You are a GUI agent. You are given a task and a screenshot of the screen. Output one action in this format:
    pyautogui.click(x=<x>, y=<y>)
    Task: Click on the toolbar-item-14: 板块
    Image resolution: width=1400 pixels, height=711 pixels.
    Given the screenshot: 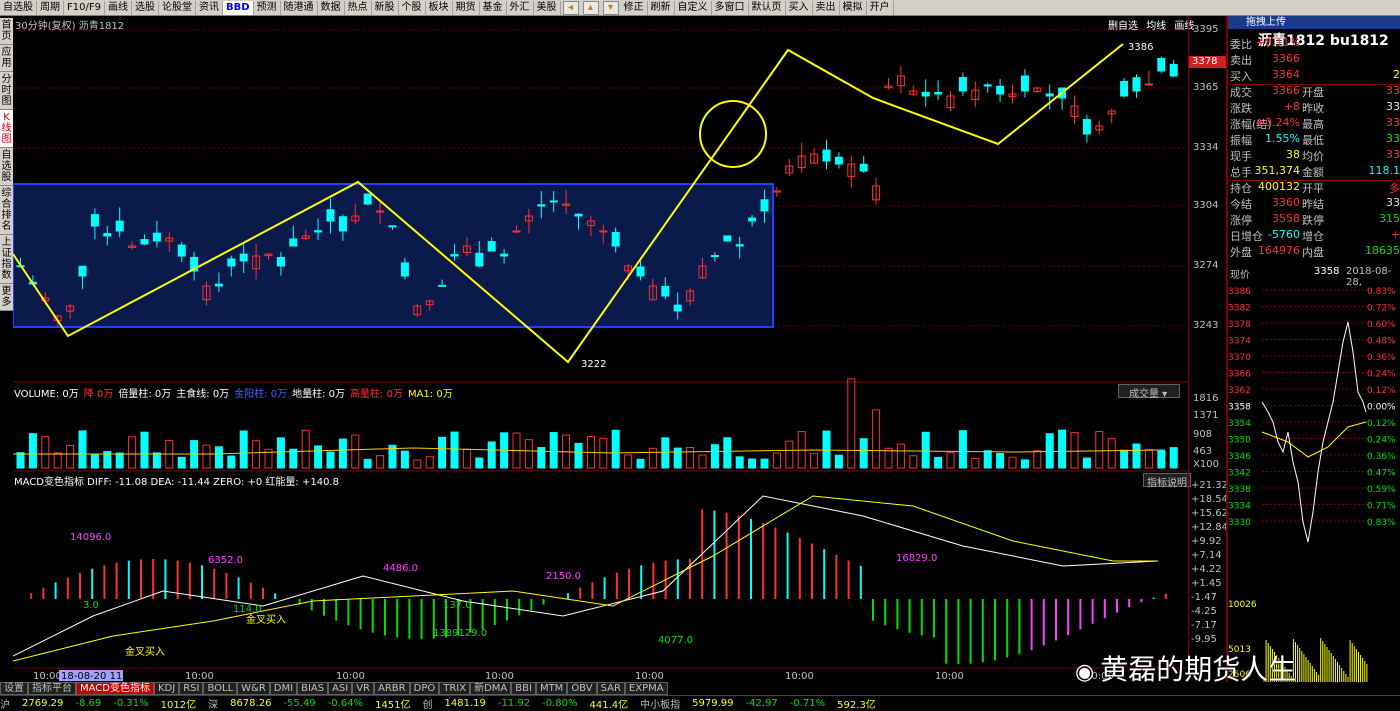 What is the action you would take?
    pyautogui.click(x=439, y=8)
    